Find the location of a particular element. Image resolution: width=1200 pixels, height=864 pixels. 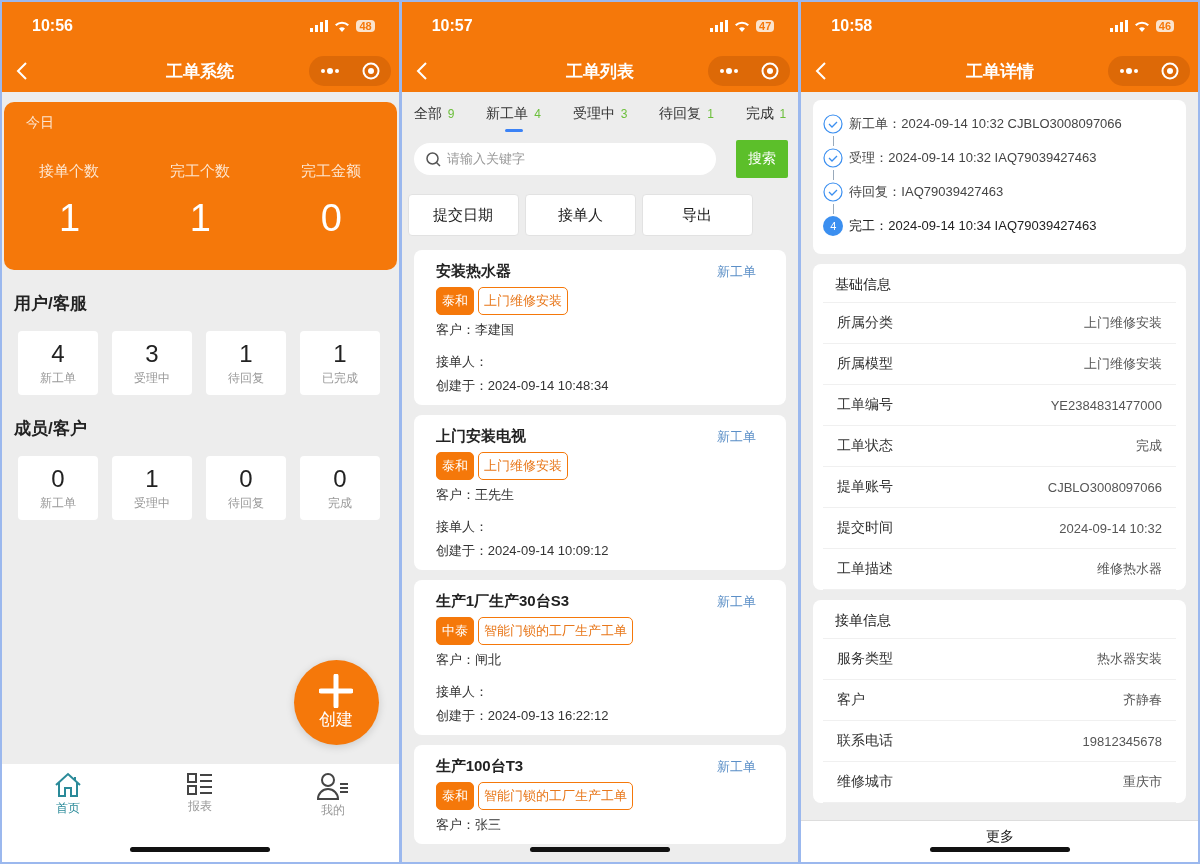

tile-value: 1 is located at coordinates (340, 353).